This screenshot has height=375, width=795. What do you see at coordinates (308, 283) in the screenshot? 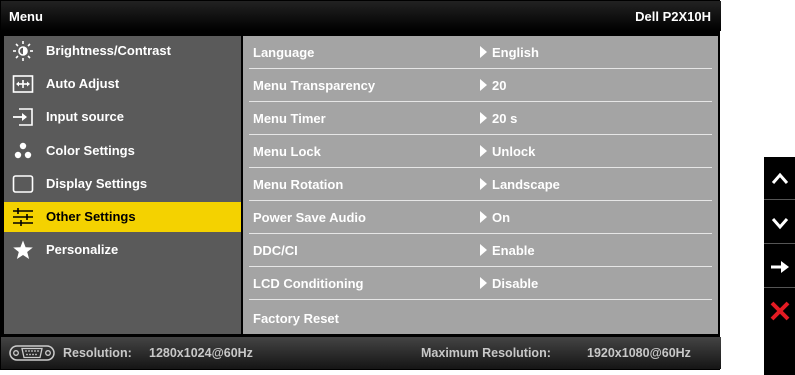
I see `option-name: LCD Conditioning` at bounding box center [308, 283].